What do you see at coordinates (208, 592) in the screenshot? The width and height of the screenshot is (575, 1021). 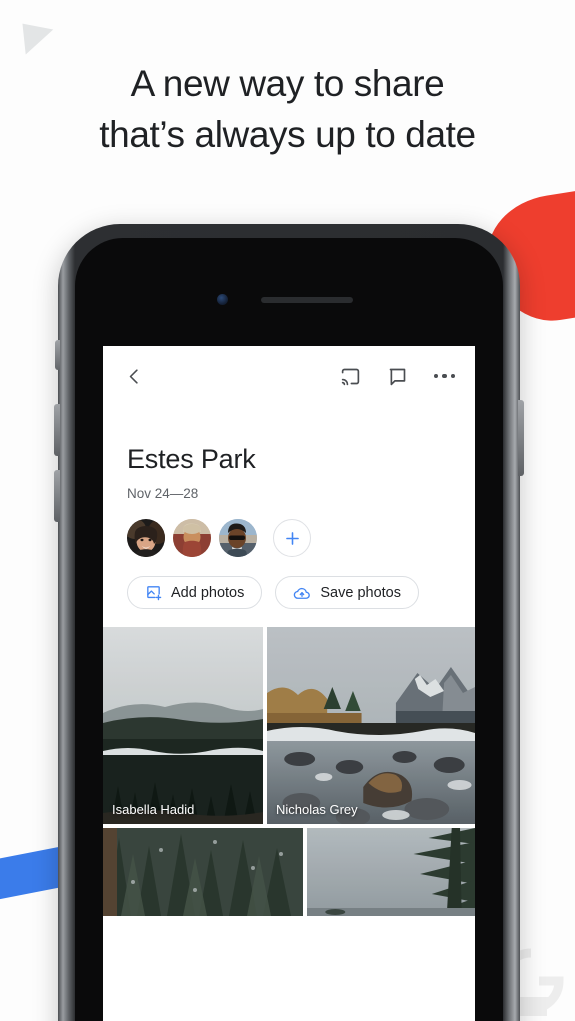 I see `add-photos-label: Add photos` at bounding box center [208, 592].